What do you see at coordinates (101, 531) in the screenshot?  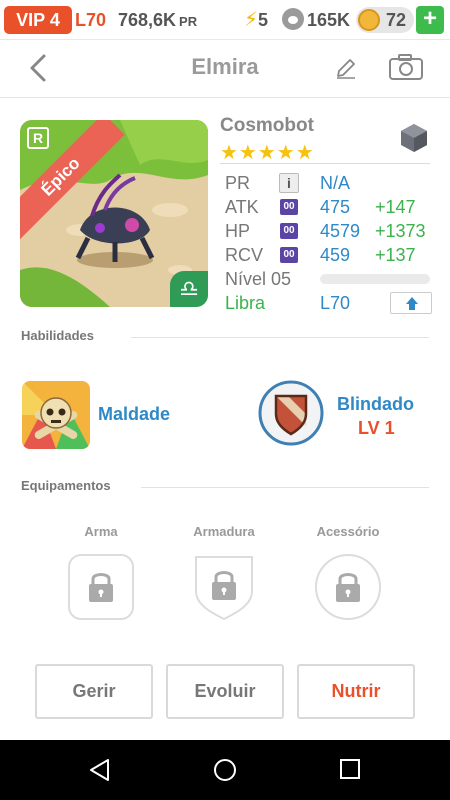 I see `weapon-slot-label: Arma` at bounding box center [101, 531].